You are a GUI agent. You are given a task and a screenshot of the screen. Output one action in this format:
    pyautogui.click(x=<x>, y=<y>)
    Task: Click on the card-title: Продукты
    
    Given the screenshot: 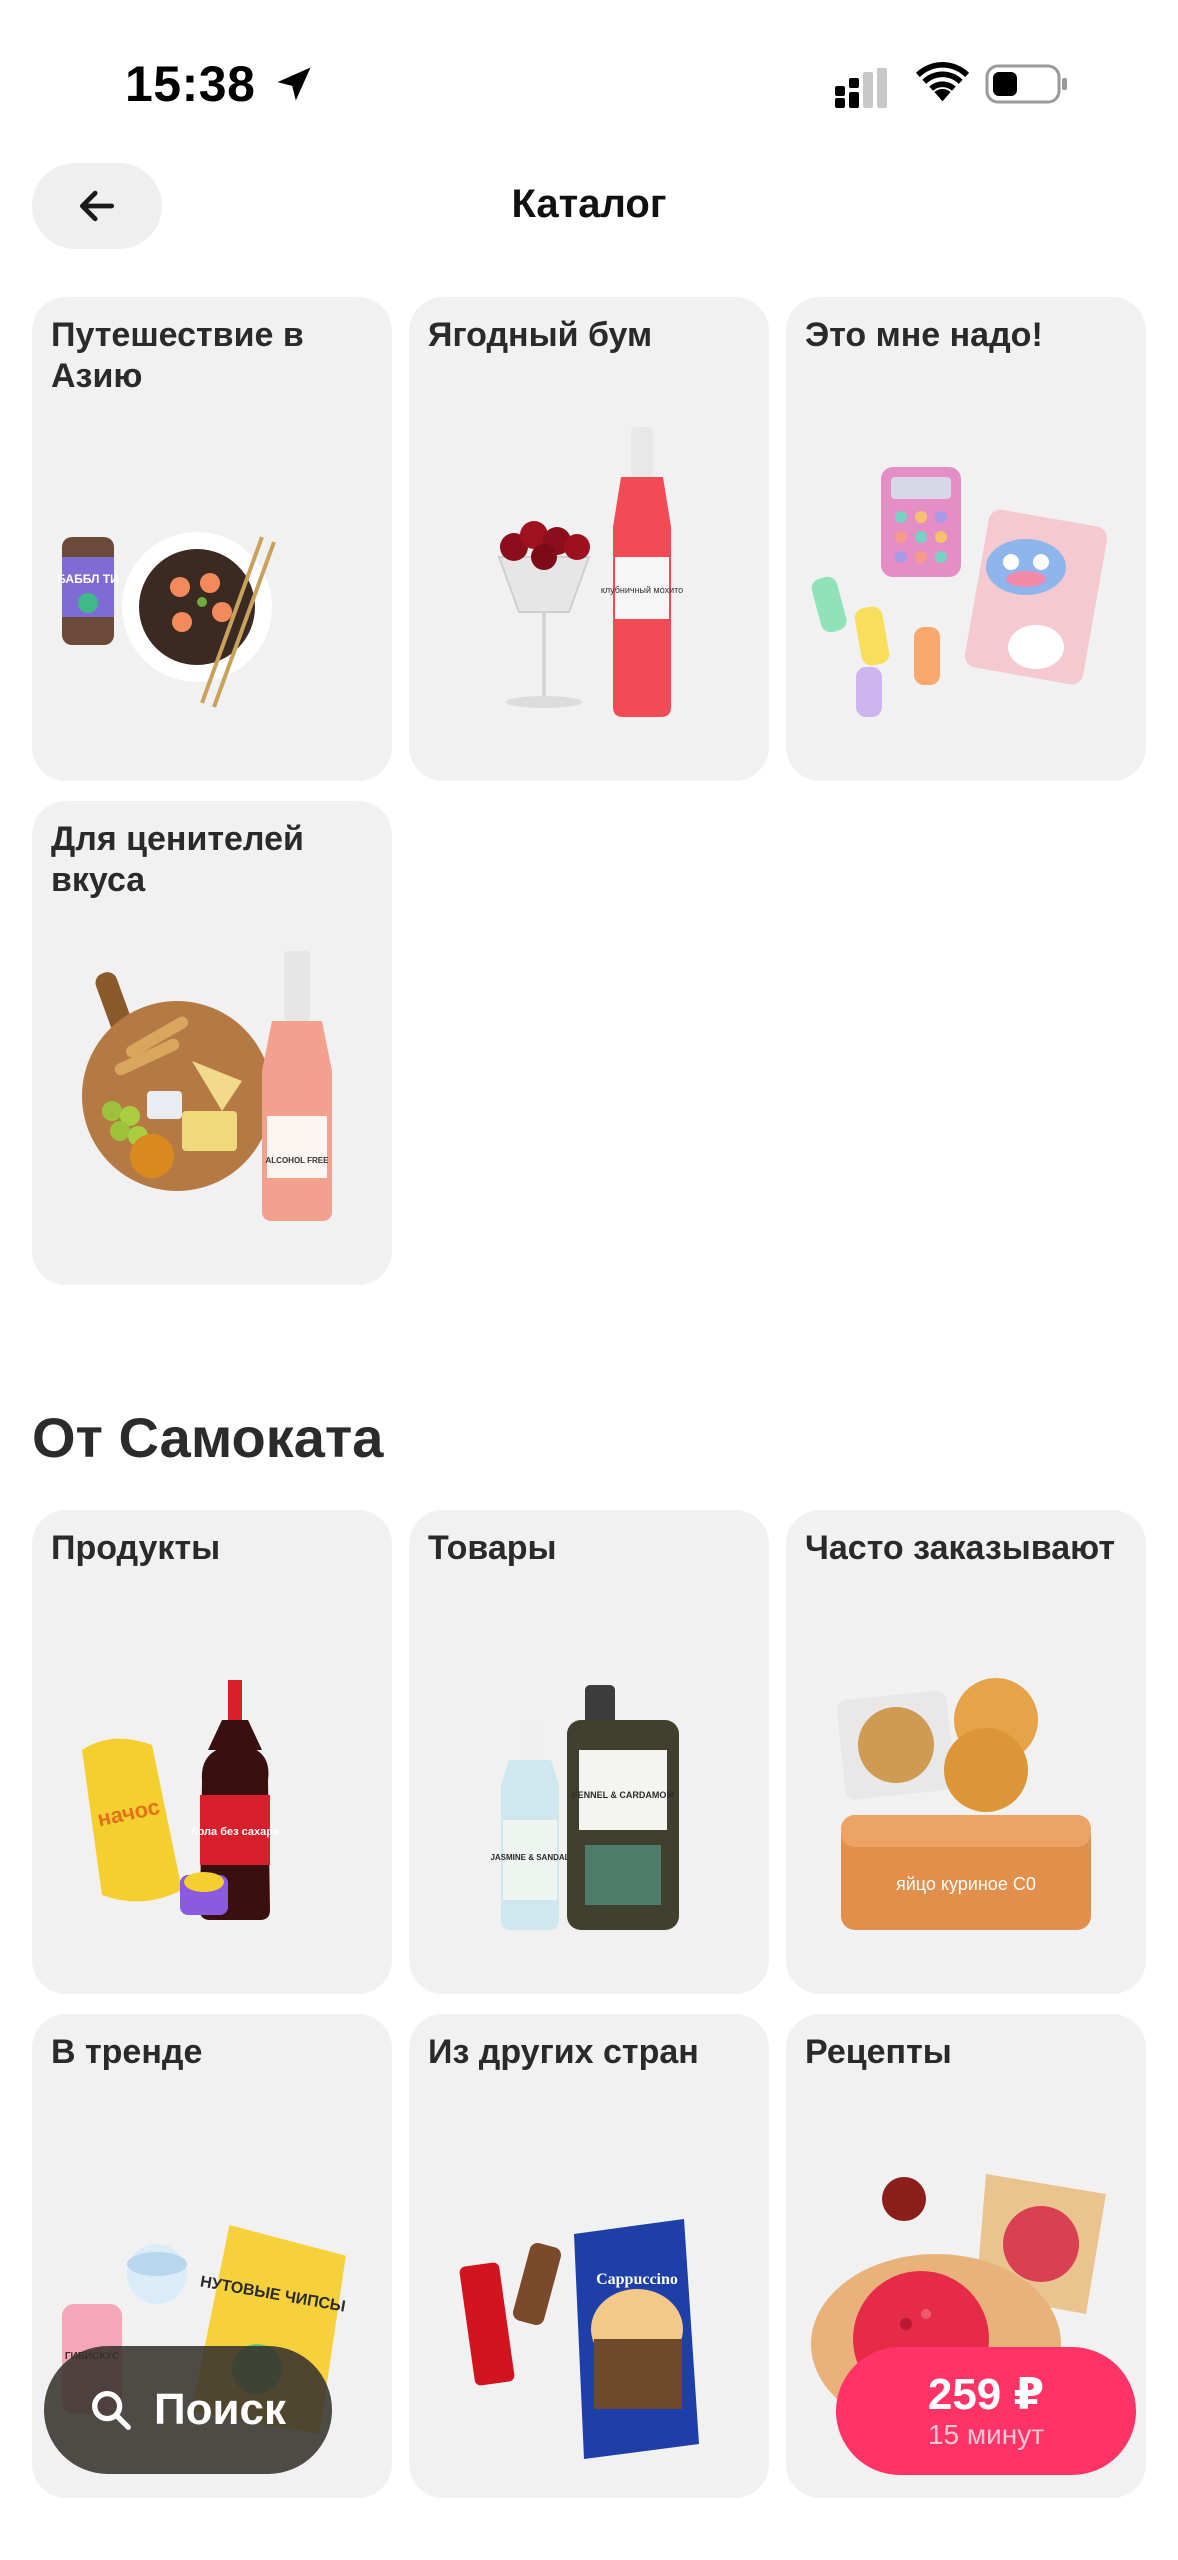 What is the action you would take?
    pyautogui.click(x=136, y=1548)
    